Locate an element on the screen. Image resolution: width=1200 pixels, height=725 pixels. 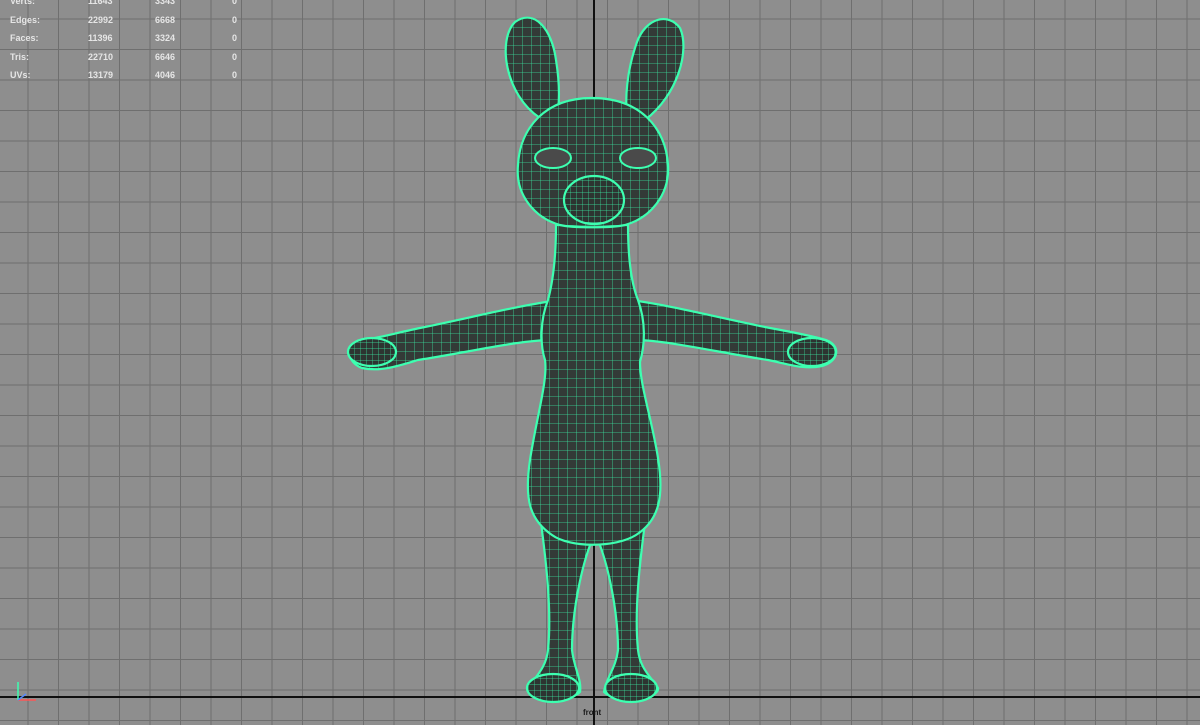
muzzle is located at coordinates (594, 200).